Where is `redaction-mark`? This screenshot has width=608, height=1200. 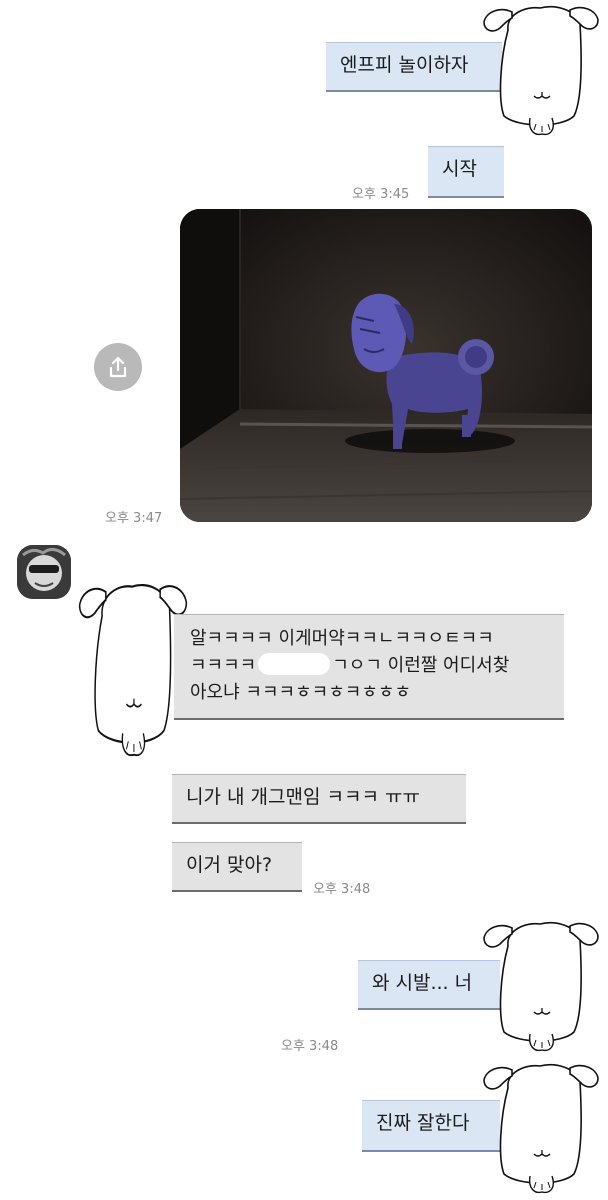
redaction-mark is located at coordinates (294, 664).